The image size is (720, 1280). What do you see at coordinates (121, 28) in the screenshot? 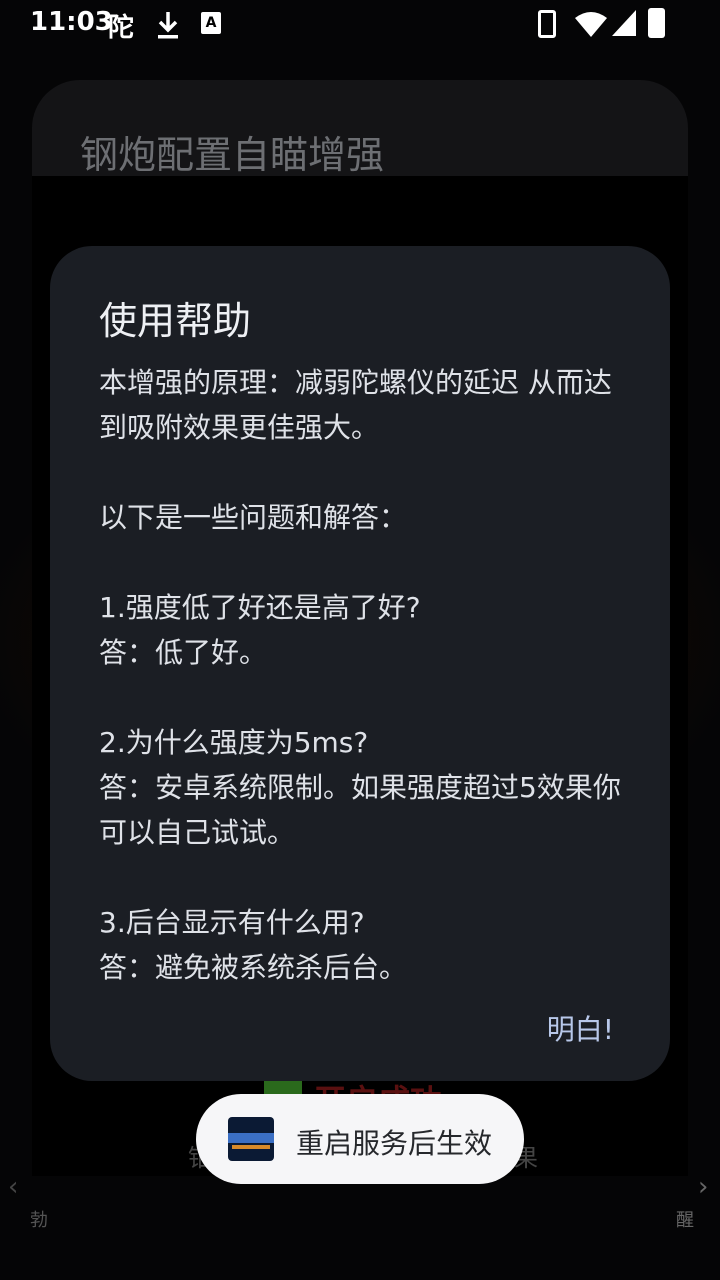
I see `status-notification-glyph: 陀` at bounding box center [121, 28].